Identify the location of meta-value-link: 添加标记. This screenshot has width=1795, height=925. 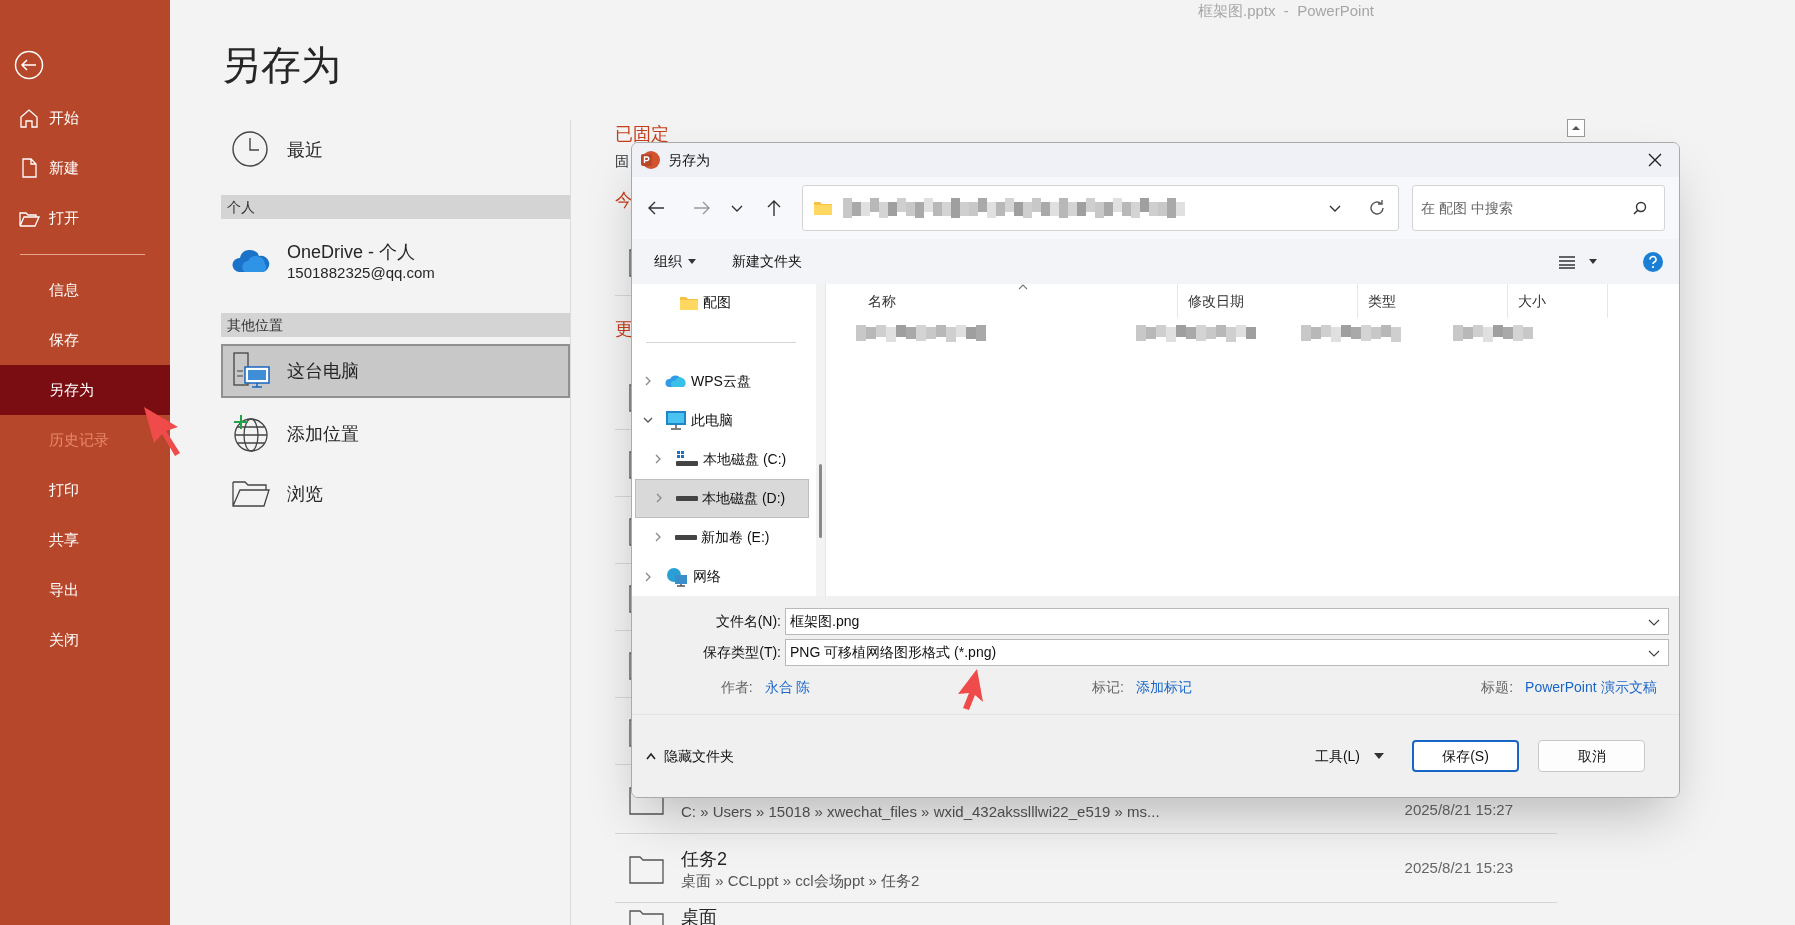
(1163, 686).